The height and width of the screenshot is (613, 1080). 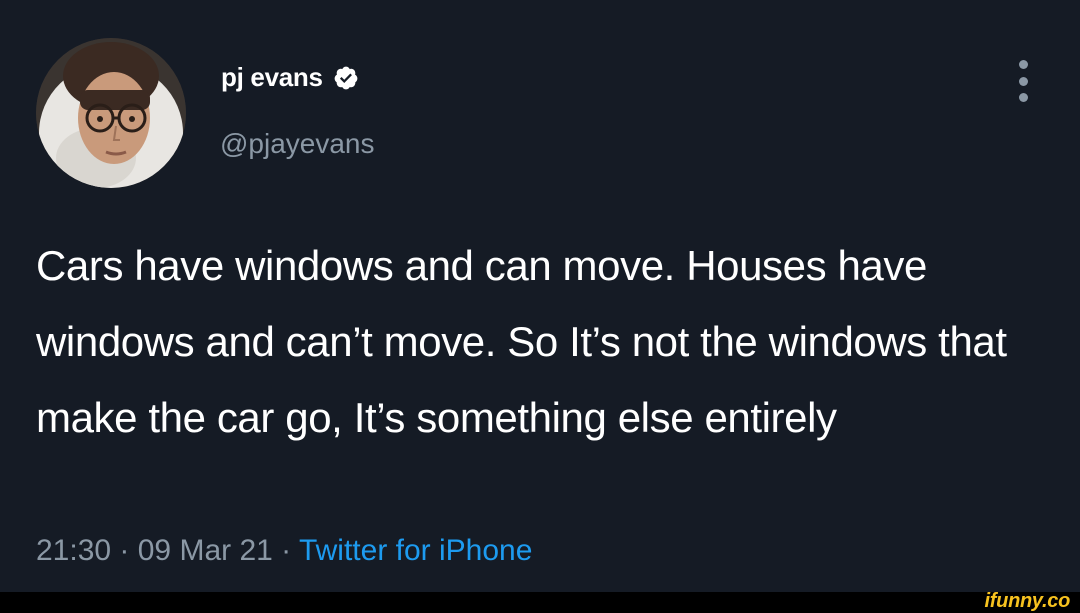 What do you see at coordinates (415, 550) in the screenshot?
I see `tweet-source-link: Twitter for iPhone` at bounding box center [415, 550].